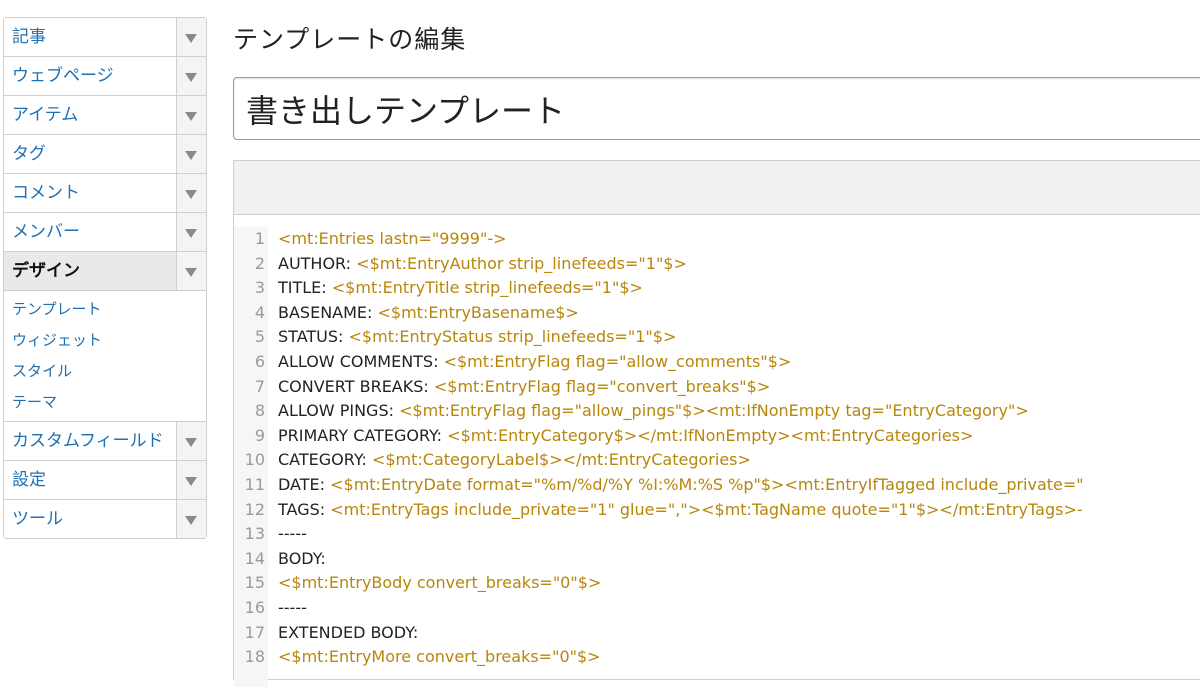 This screenshot has height=687, width=1200. Describe the element at coordinates (328, 312) in the screenshot. I see `code-text: BASENAME:` at that location.